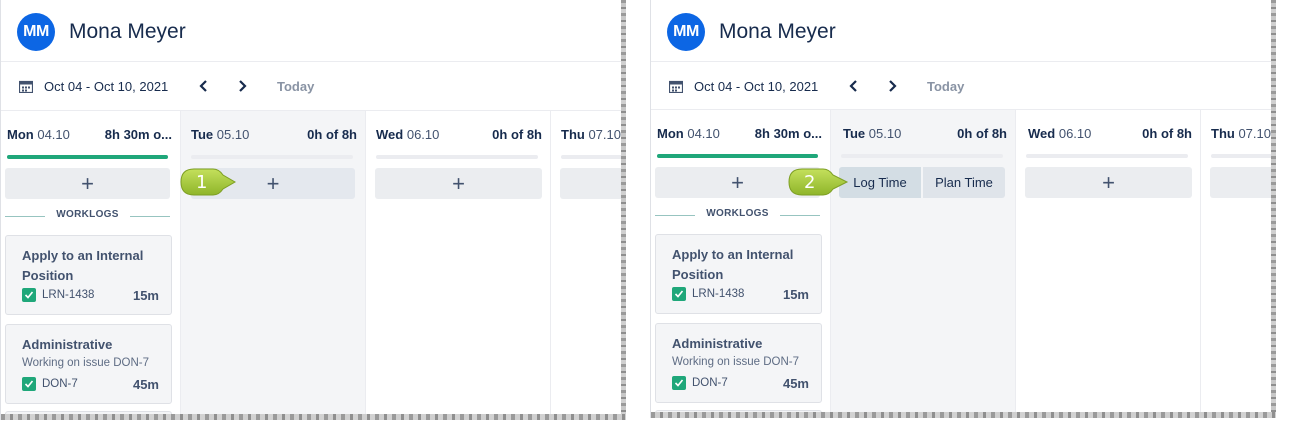  What do you see at coordinates (923, 264) in the screenshot?
I see `day-column-tue: Tue 05.10 0h of 8h Log Time Plan Time` at bounding box center [923, 264].